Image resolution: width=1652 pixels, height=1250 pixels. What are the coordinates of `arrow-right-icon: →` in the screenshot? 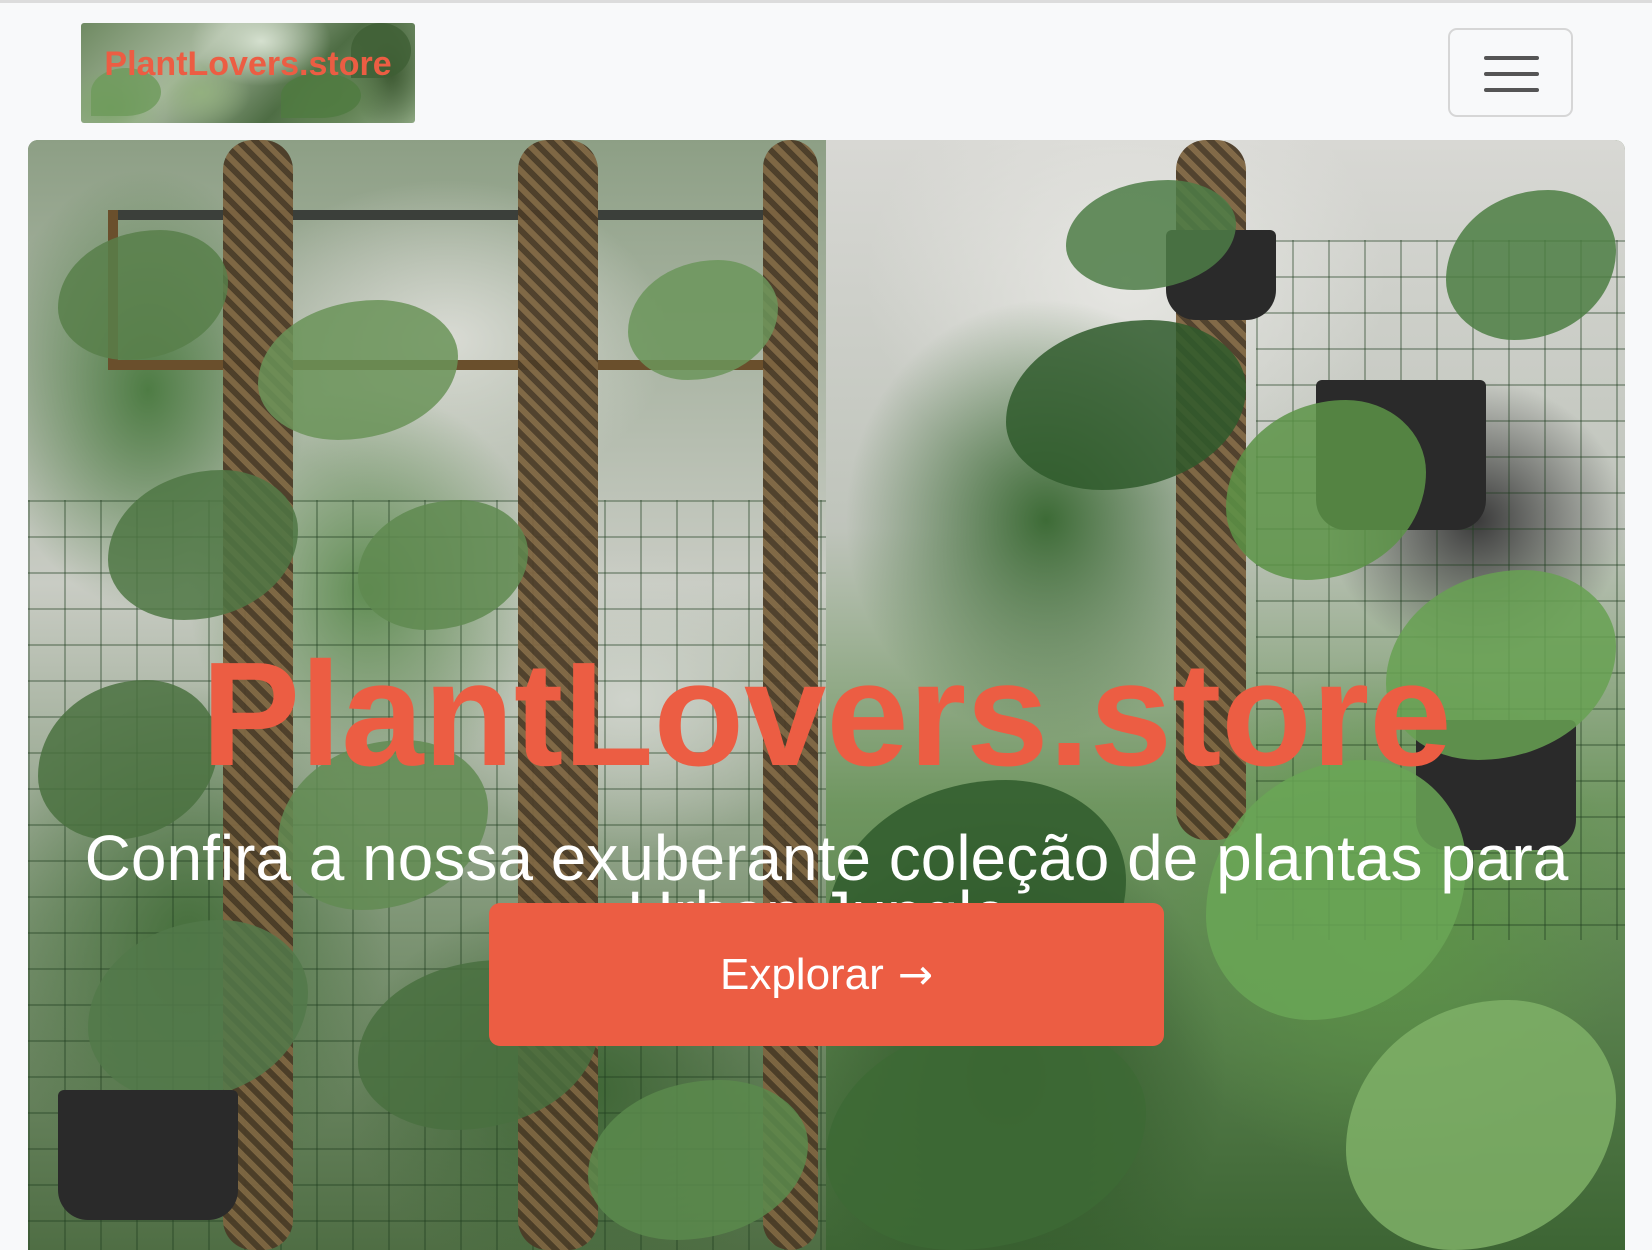 It's located at (915, 974).